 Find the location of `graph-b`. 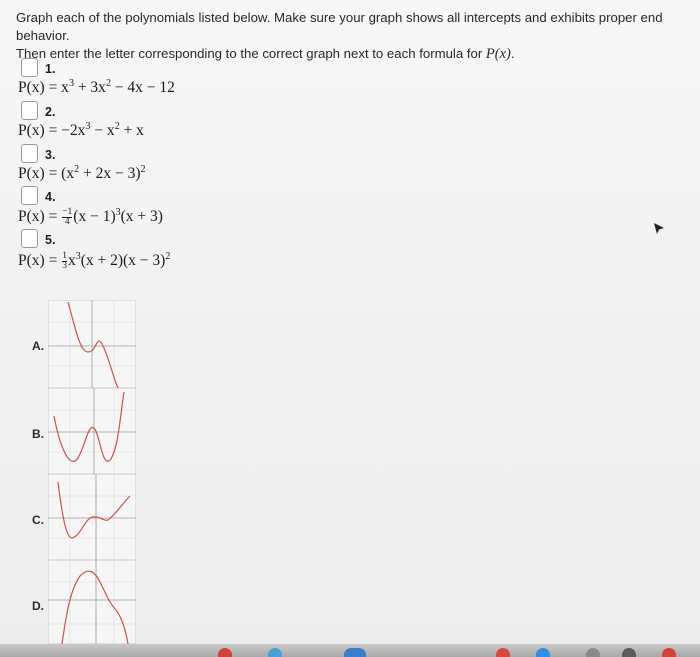

graph-b is located at coordinates (92, 431).